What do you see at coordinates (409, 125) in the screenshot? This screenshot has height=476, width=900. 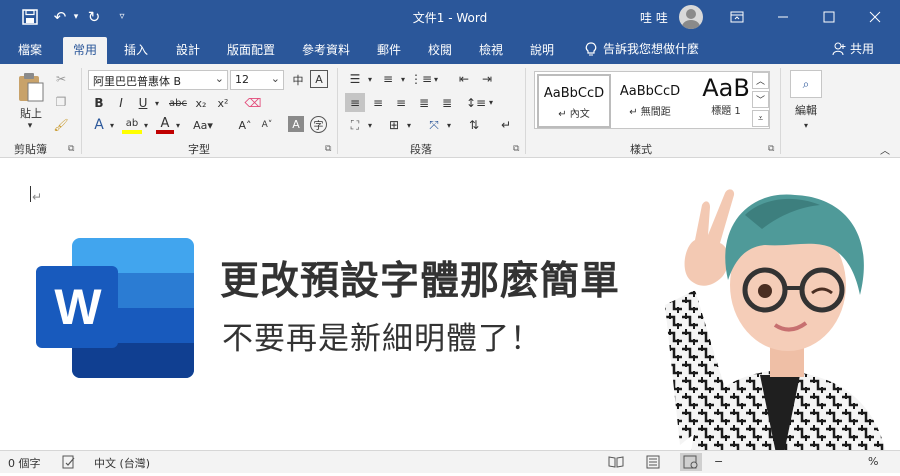 I see `borders-dropdown-icon: ▾` at bounding box center [409, 125].